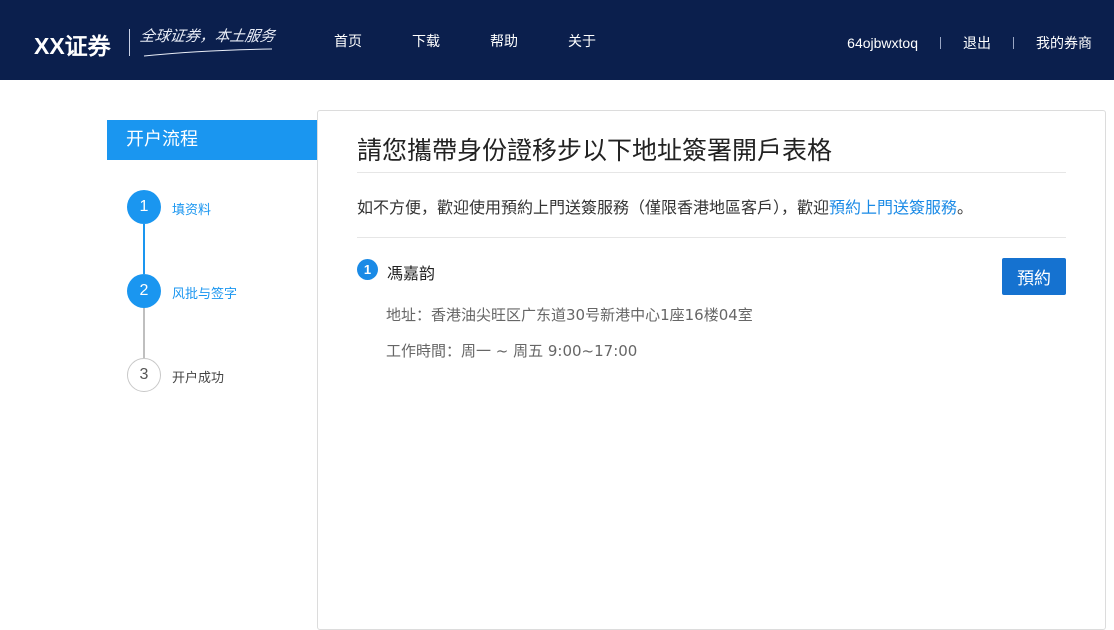 Image resolution: width=1114 pixels, height=630 pixels. What do you see at coordinates (711, 172) in the screenshot?
I see `title-divider` at bounding box center [711, 172].